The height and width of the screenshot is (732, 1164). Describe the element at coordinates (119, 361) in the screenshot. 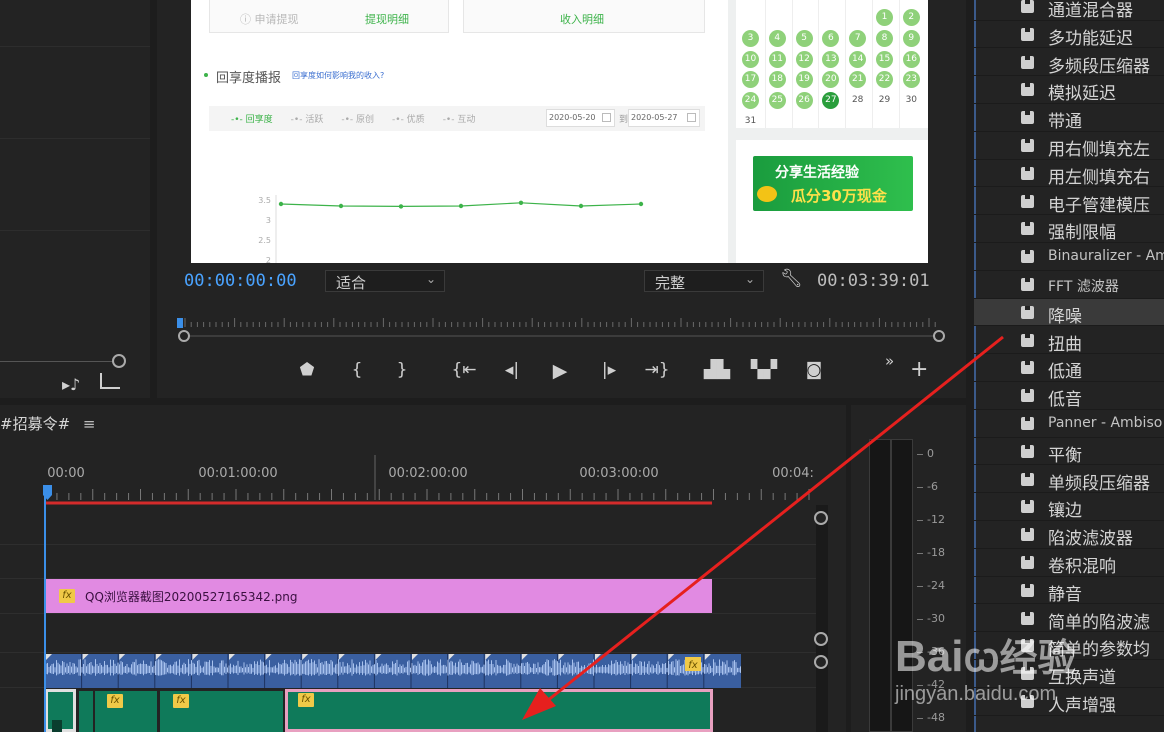

I see `zoom-slider-handle` at that location.